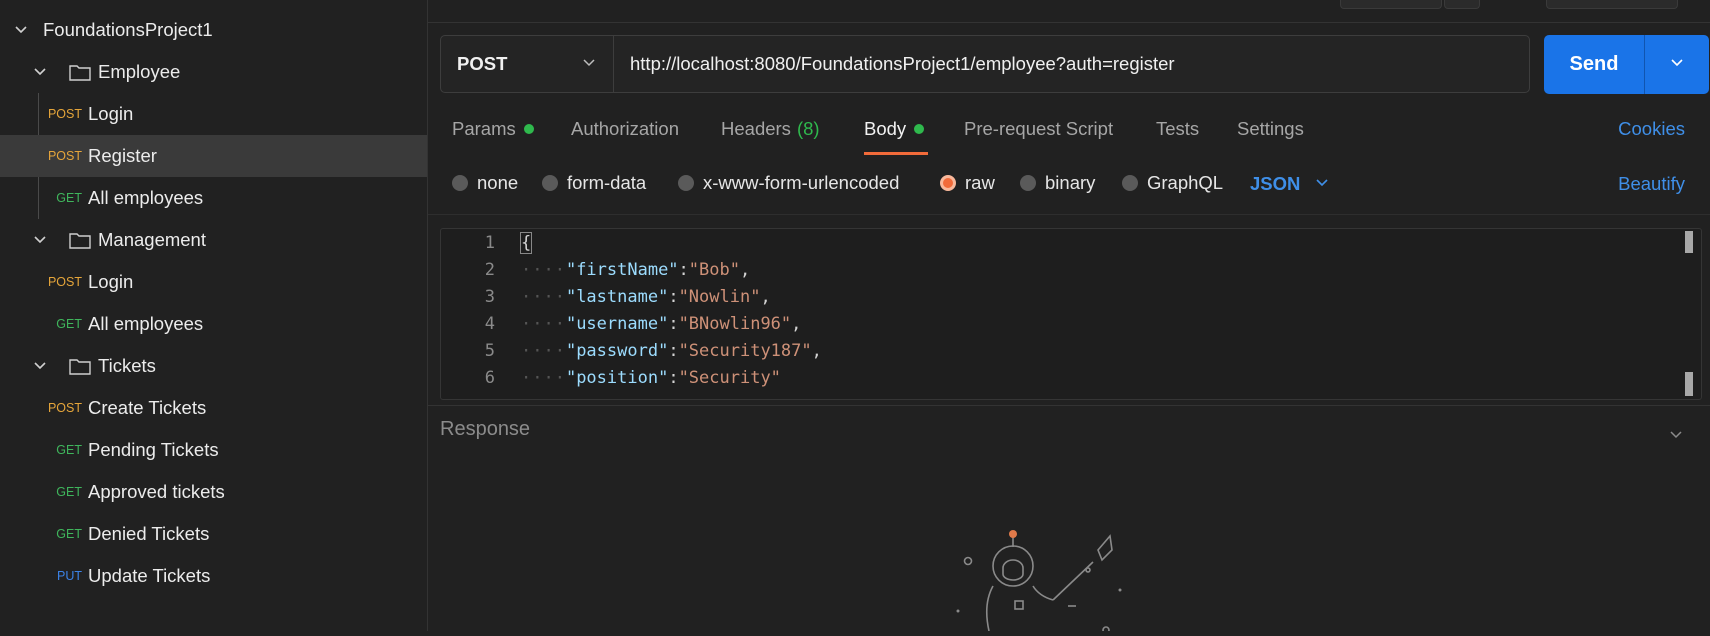 This screenshot has height=636, width=1710. I want to click on request-item: PUT Update Tickets, so click(213, 576).